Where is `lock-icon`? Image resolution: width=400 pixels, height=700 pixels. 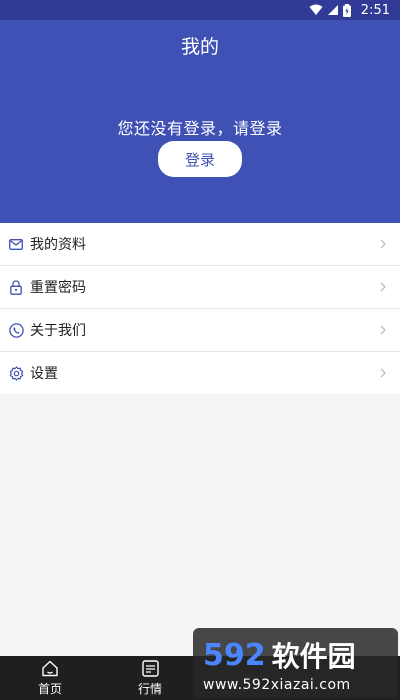 lock-icon is located at coordinates (16, 287).